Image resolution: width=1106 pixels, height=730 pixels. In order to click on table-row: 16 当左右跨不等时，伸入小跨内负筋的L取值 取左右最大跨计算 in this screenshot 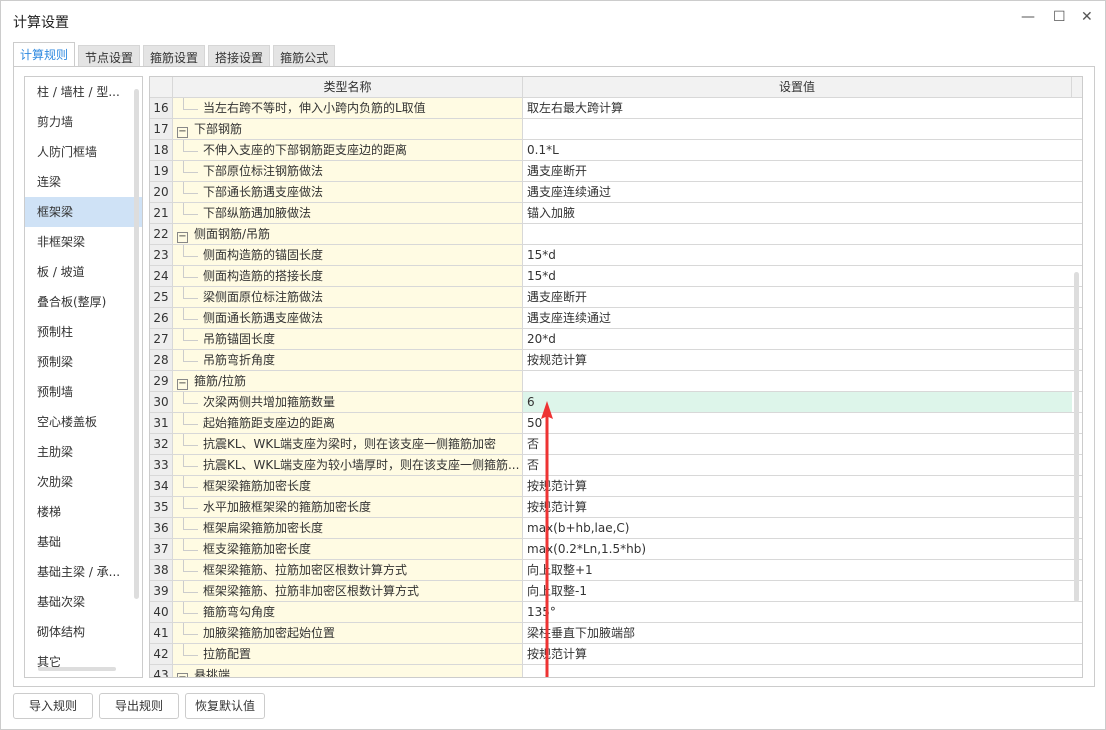, I will do `click(616, 108)`.